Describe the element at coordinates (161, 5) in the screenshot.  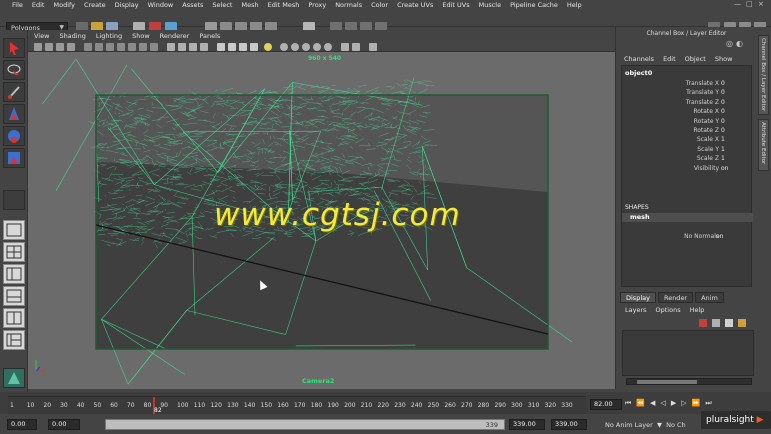
I see `menu-window: Window` at that location.